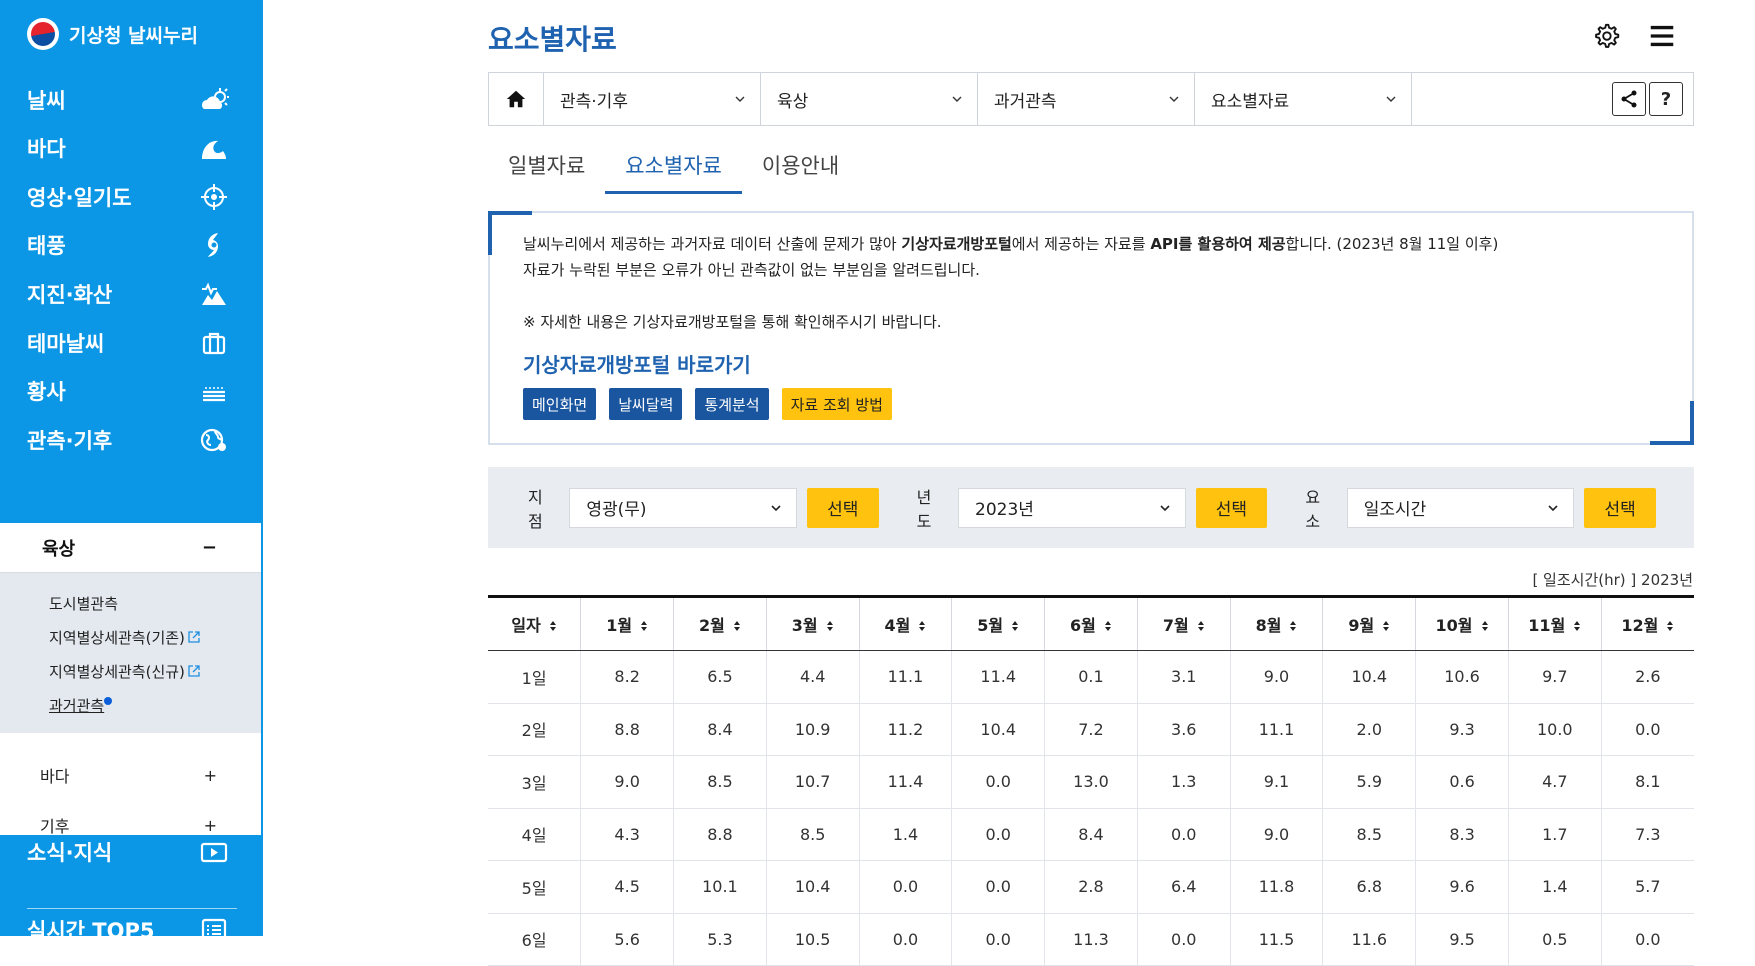 Image resolution: width=1755 pixels, height=966 pixels. What do you see at coordinates (43, 34) in the screenshot?
I see `taeguk-logo-icon` at bounding box center [43, 34].